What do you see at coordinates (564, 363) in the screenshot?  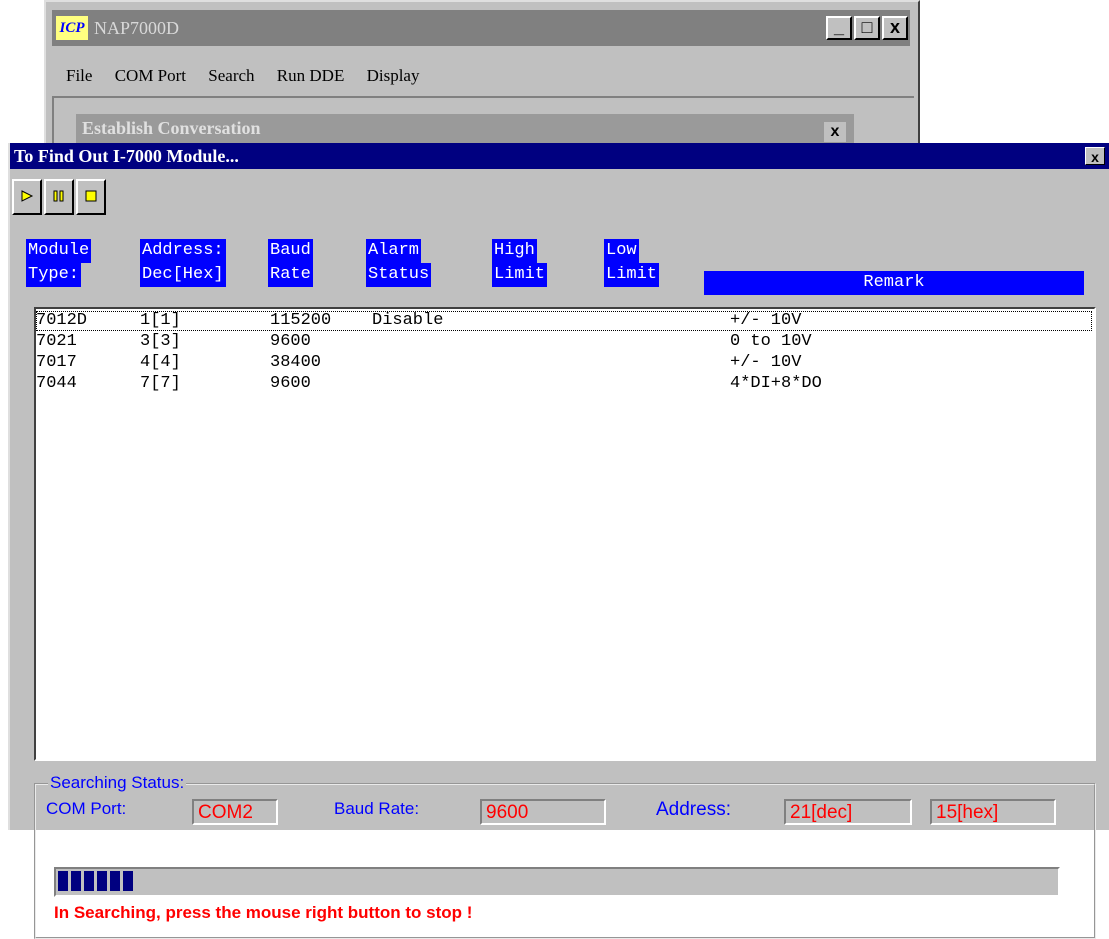 I see `list-item: 7017 4[4] 38400 +/- 10V` at bounding box center [564, 363].